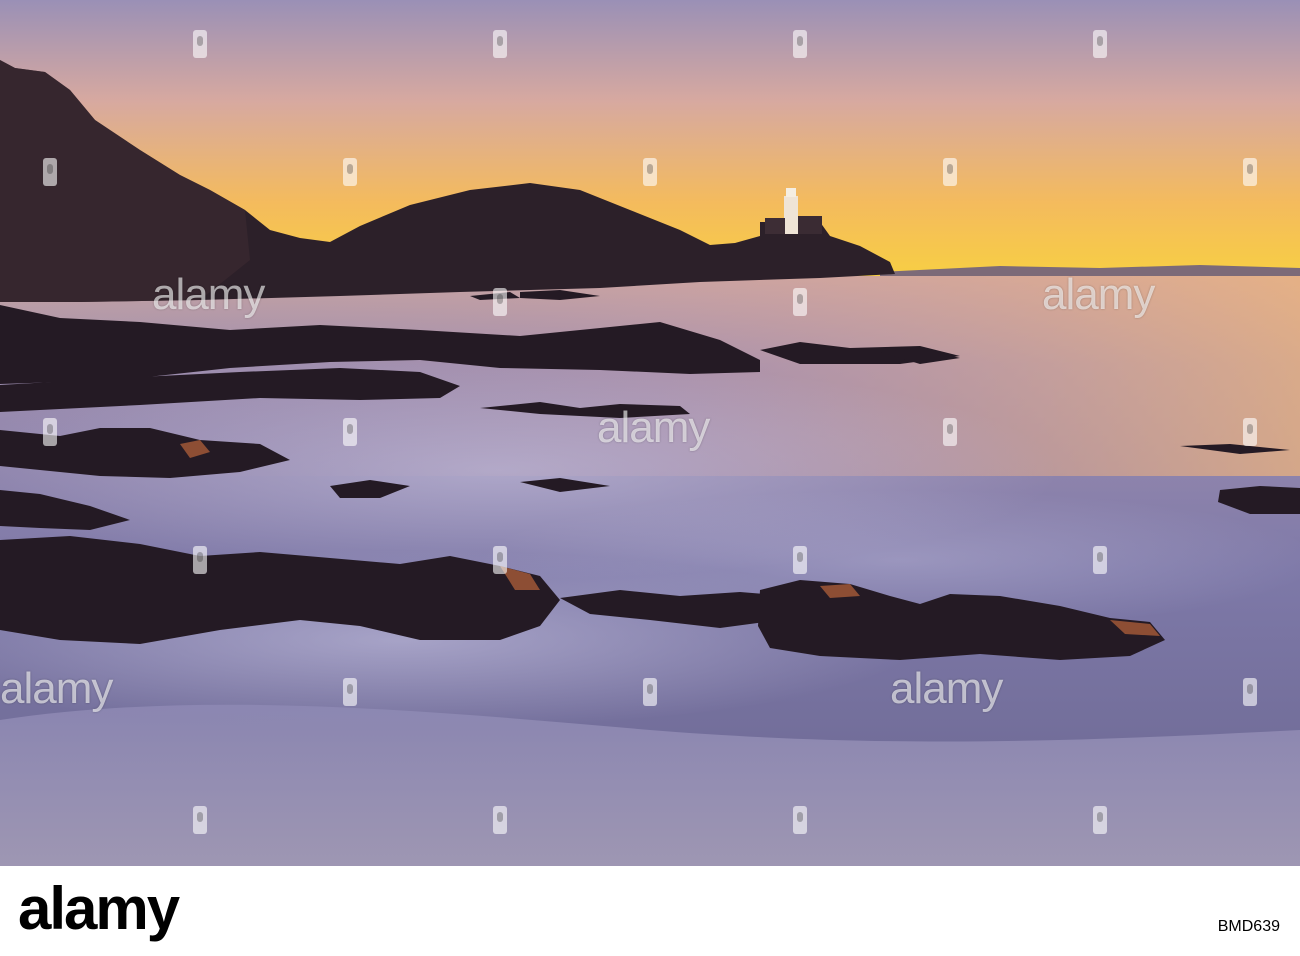 This screenshot has width=1300, height=956. What do you see at coordinates (99, 908) in the screenshot?
I see `alamy-logo: alamy` at bounding box center [99, 908].